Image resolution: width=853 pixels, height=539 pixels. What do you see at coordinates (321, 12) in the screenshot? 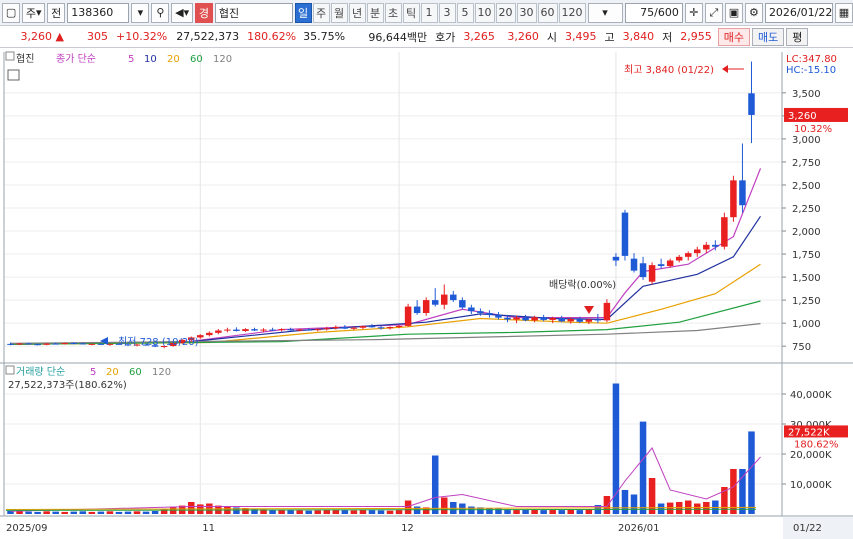
I see `period-tab-1: 주` at bounding box center [321, 12].